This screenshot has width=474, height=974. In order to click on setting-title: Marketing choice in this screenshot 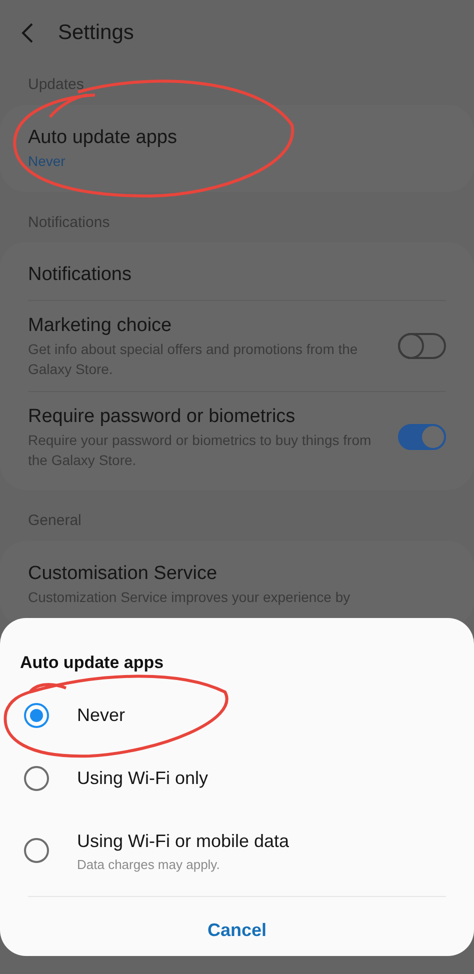, I will do `click(205, 326)`.